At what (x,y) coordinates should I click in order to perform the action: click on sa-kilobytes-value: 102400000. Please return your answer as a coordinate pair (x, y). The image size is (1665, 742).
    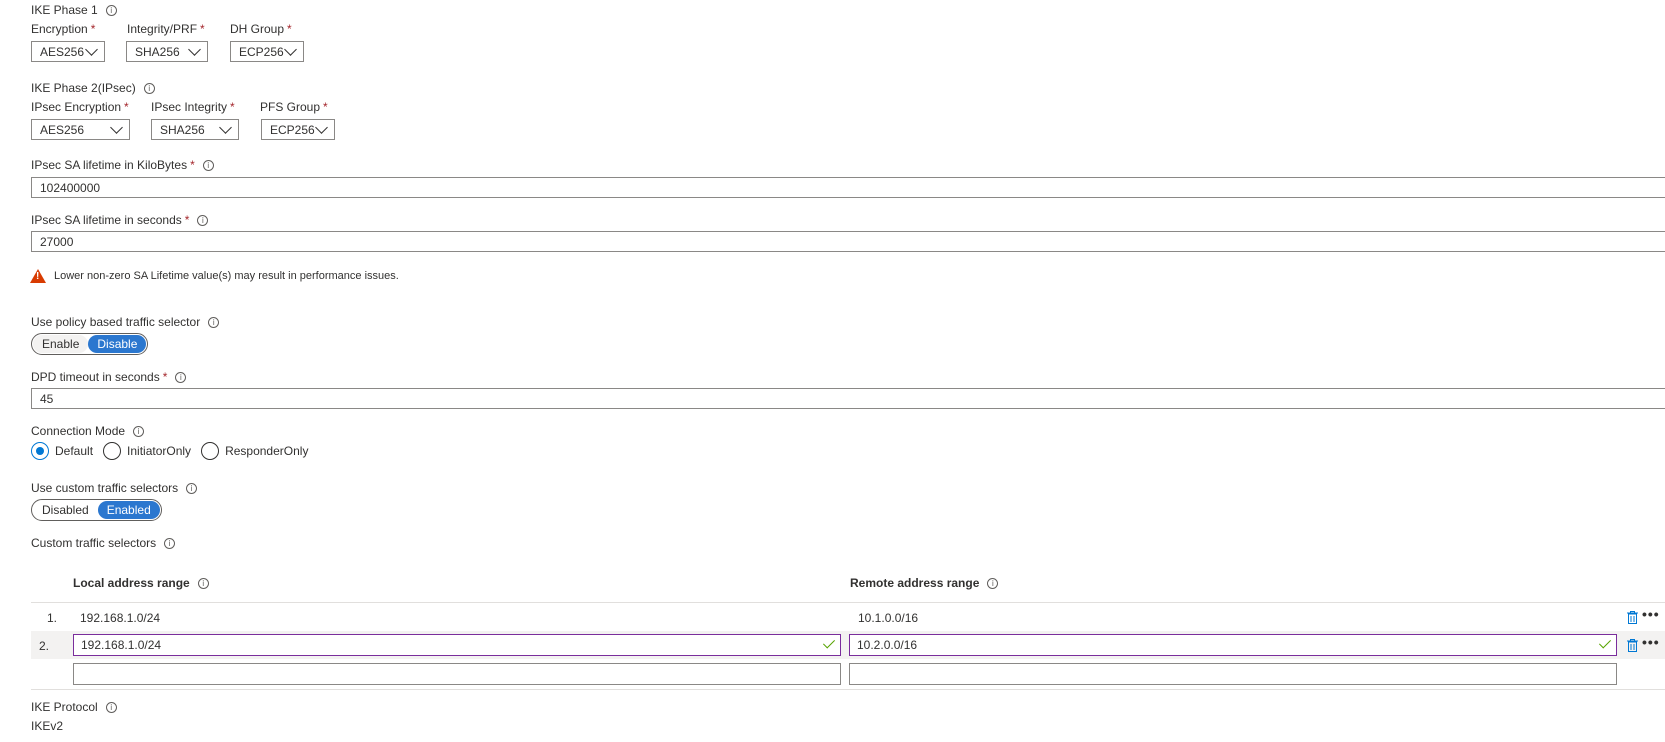
    Looking at the image, I should click on (70, 187).